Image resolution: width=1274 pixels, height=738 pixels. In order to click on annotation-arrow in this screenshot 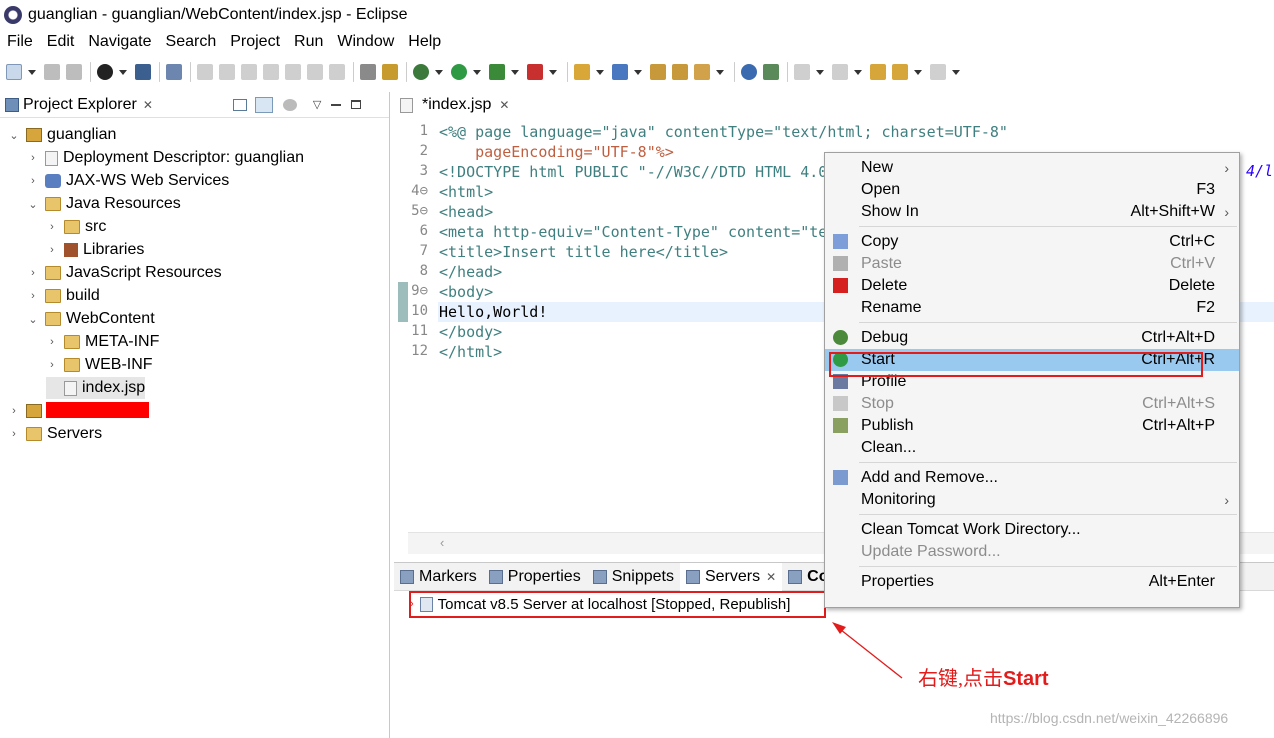, I will do `click(867, 650)`.